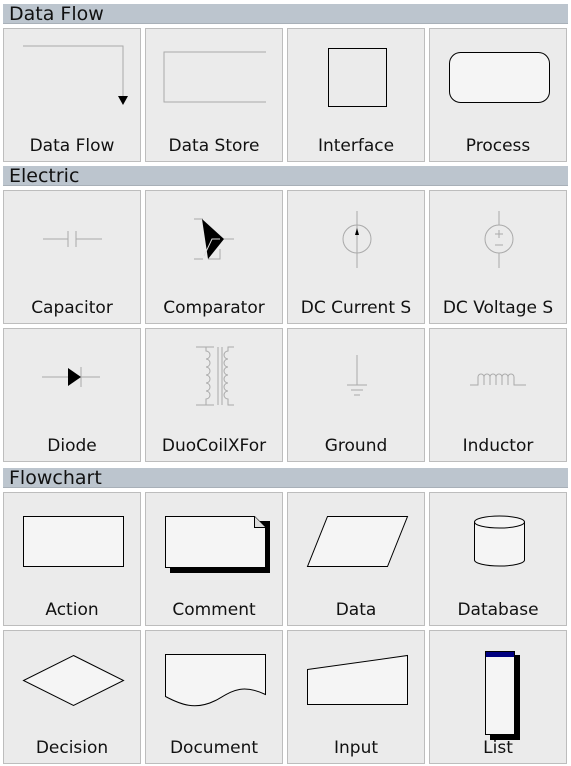  I want to click on shape-list: List, so click(498, 697).